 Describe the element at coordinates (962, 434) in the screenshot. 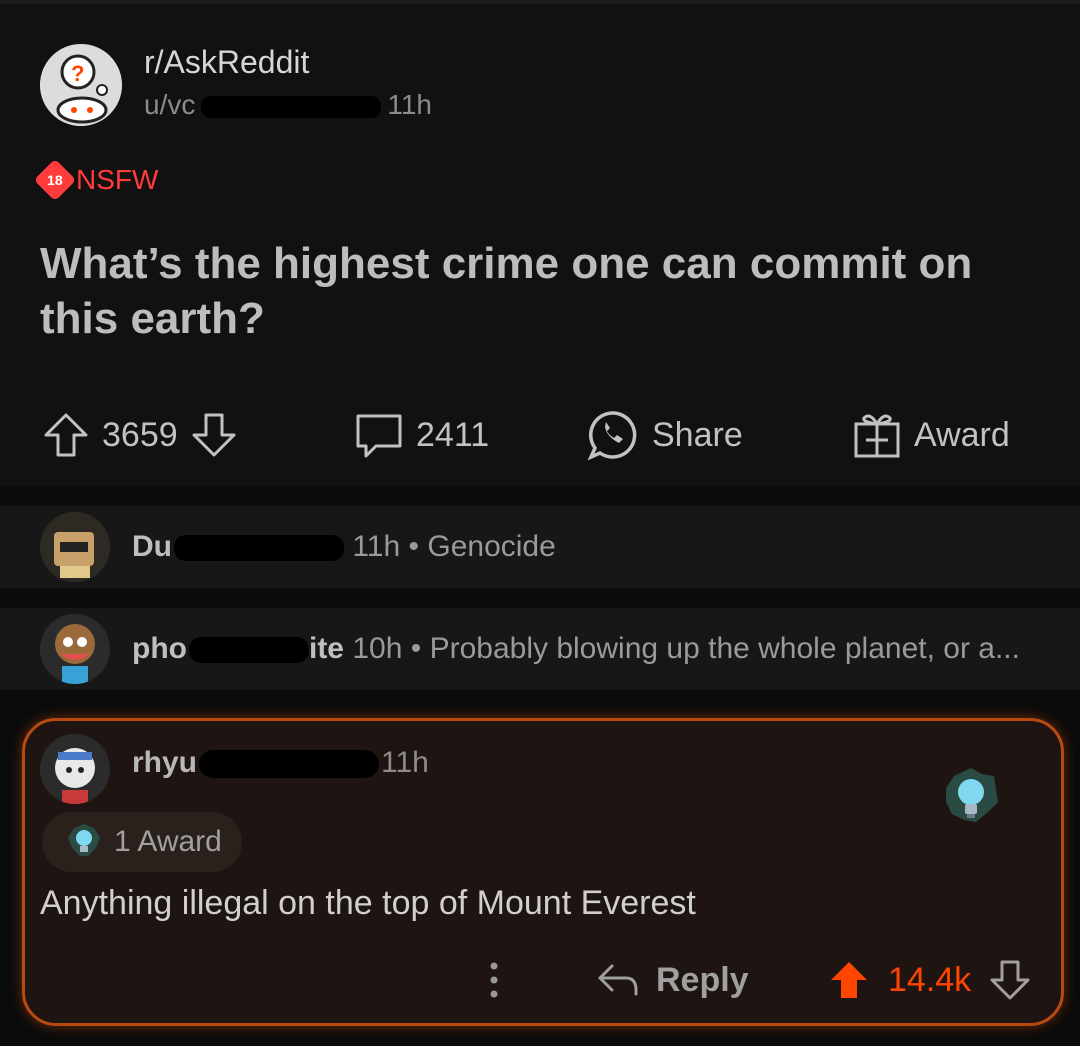

I see `award-label: Award` at that location.